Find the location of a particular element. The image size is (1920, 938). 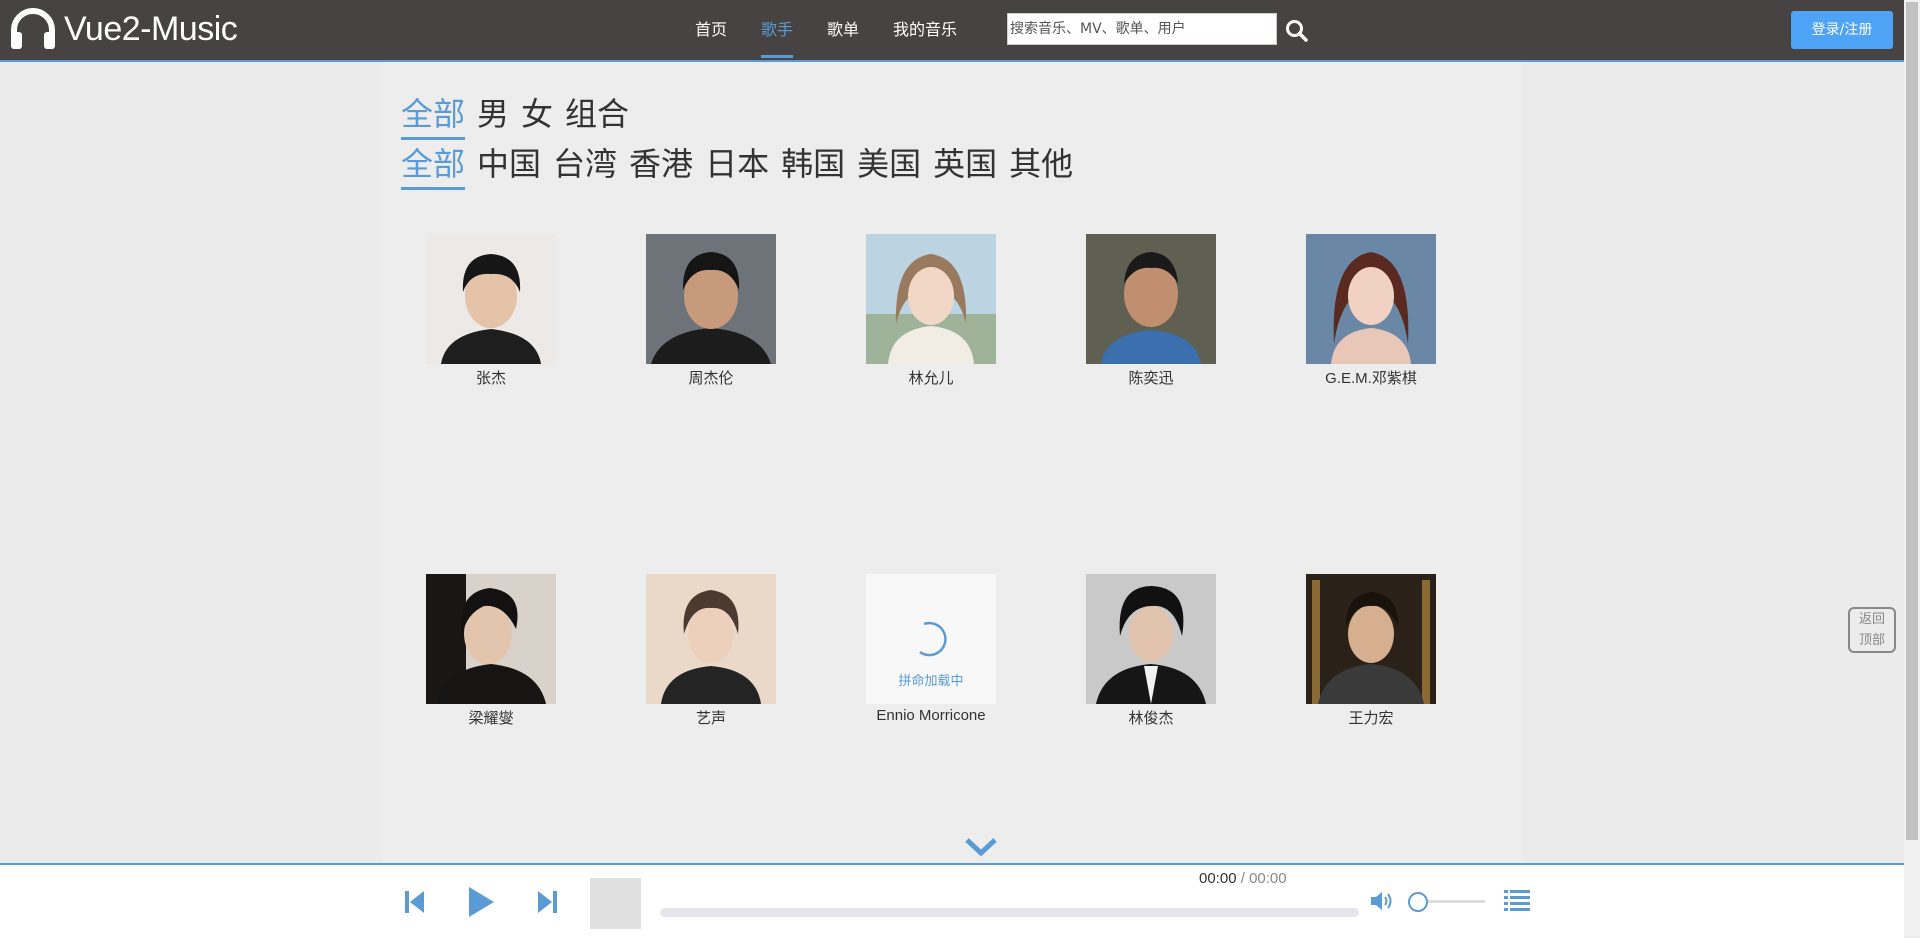

artist-name: 王力宏 is located at coordinates (1371, 718).